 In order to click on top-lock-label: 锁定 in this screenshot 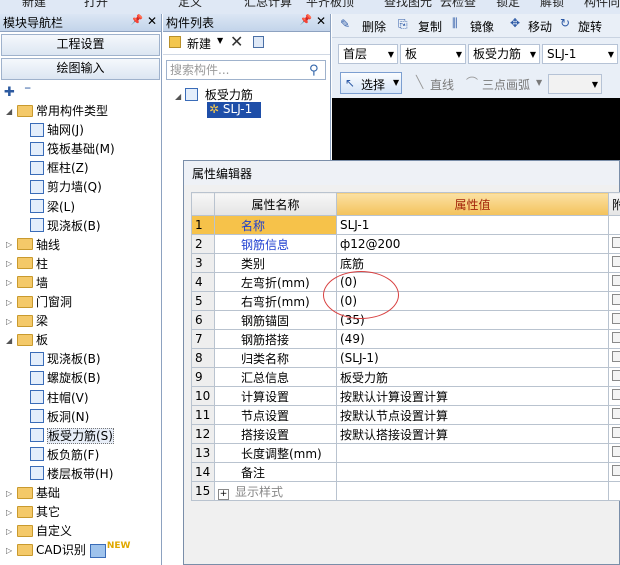, I will do `click(508, 5)`.